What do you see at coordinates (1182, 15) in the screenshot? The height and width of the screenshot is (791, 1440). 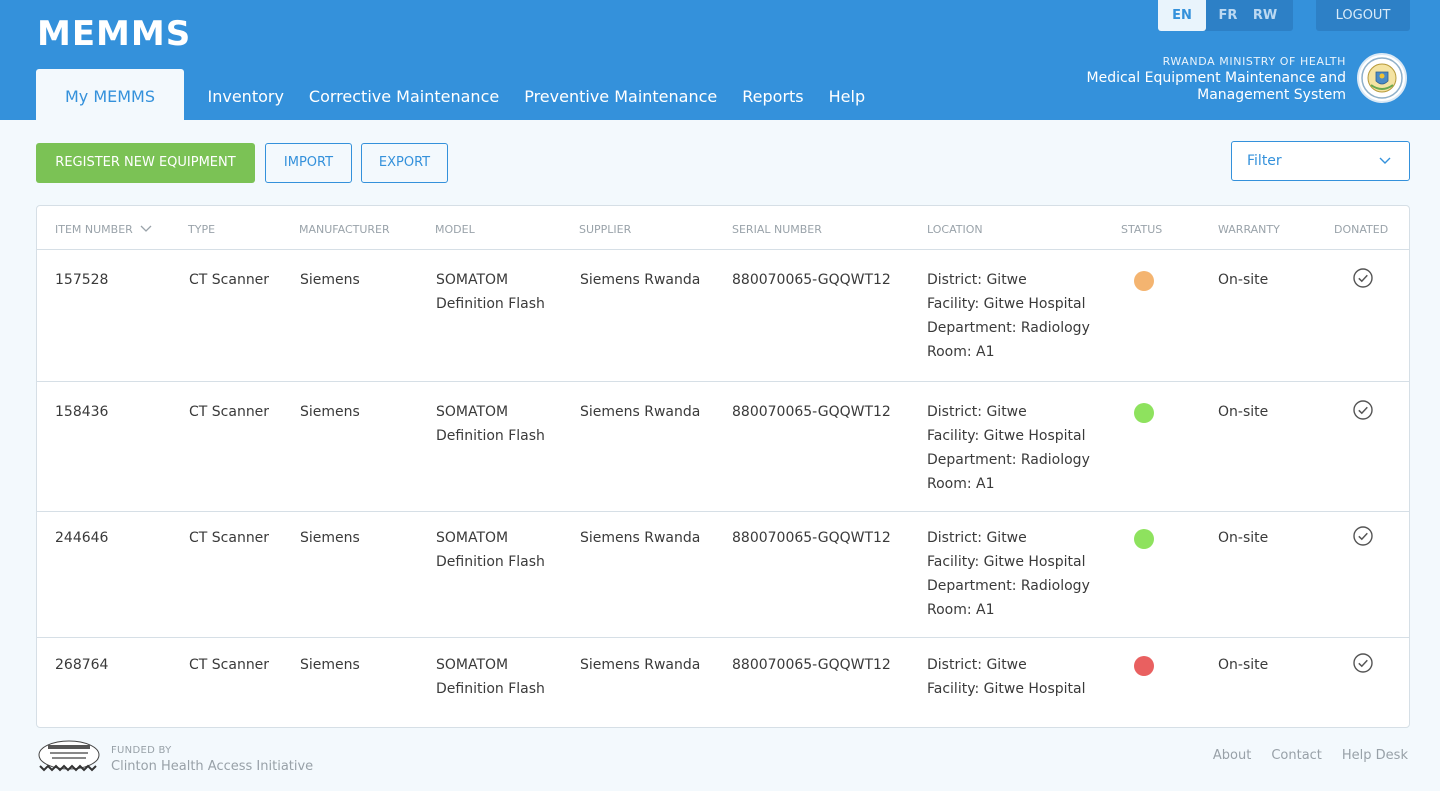 I see `lang-en: EN` at bounding box center [1182, 15].